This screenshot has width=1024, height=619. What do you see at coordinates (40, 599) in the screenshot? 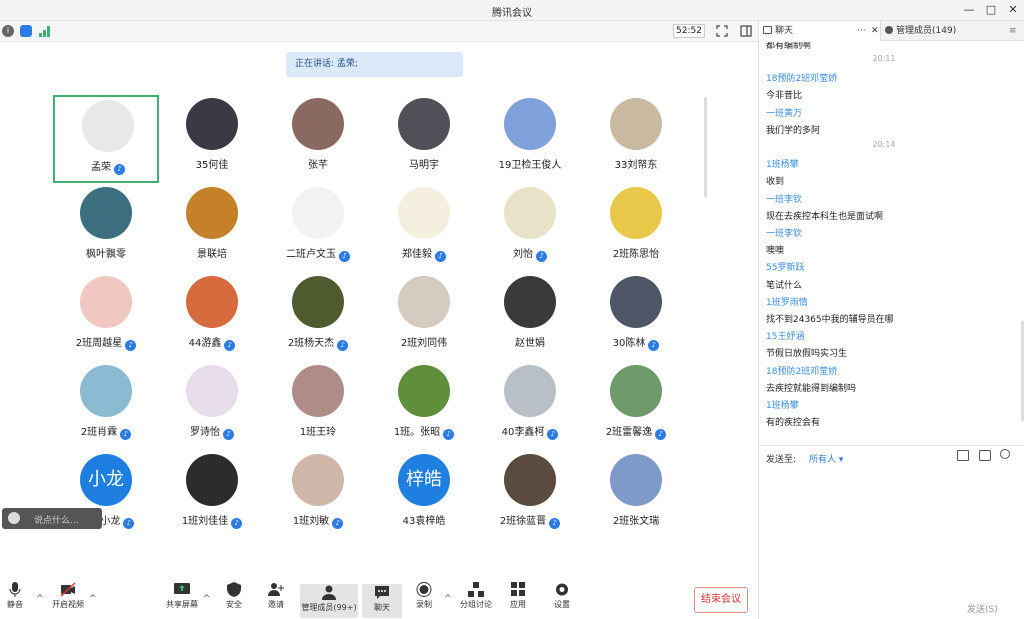
I see `mute-options-caret: ^` at bounding box center [40, 599].